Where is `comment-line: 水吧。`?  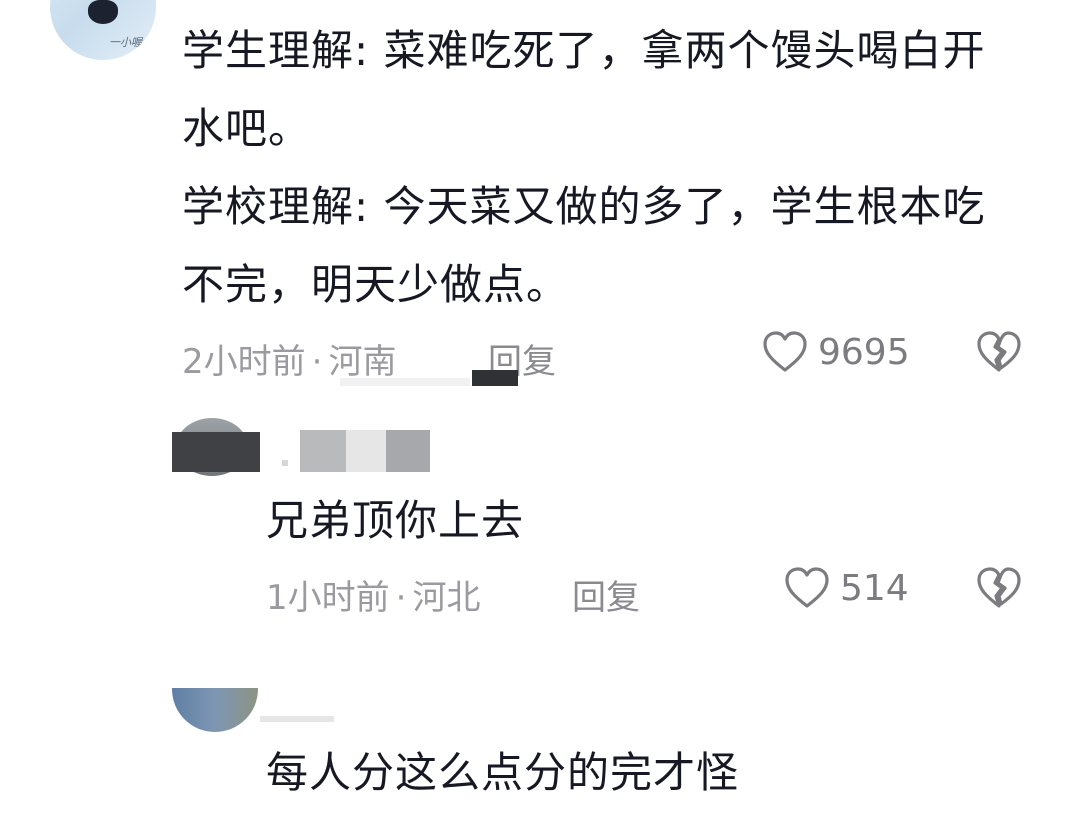
comment-line: 水吧。 is located at coordinates (247, 128).